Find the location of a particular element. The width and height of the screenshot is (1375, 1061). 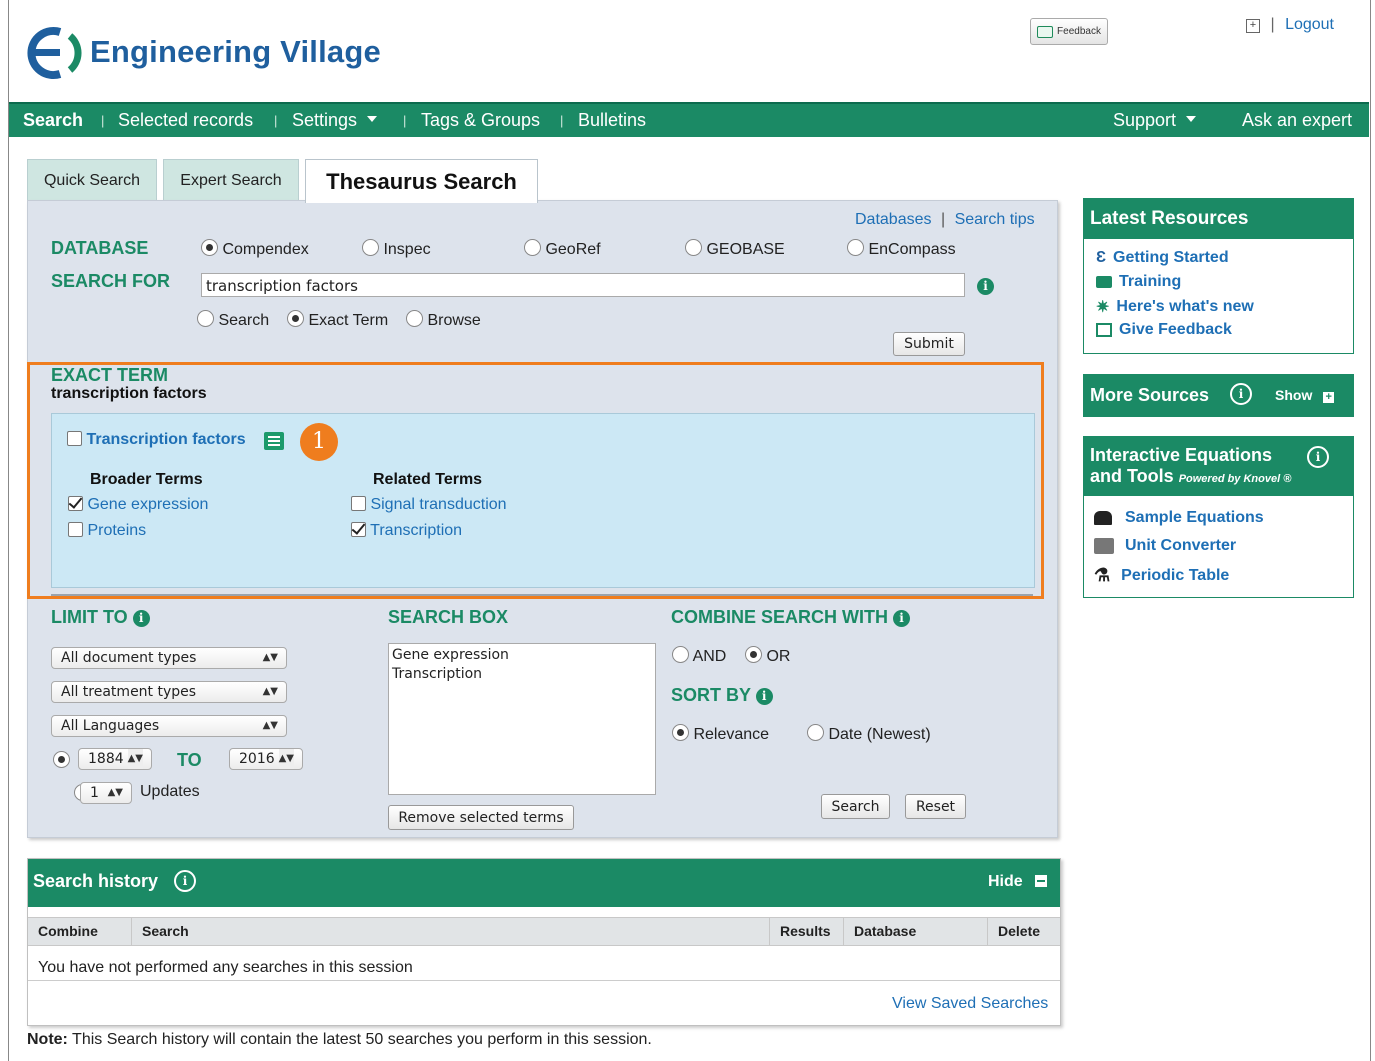

nav-settings: Settings is located at coordinates (335, 120).